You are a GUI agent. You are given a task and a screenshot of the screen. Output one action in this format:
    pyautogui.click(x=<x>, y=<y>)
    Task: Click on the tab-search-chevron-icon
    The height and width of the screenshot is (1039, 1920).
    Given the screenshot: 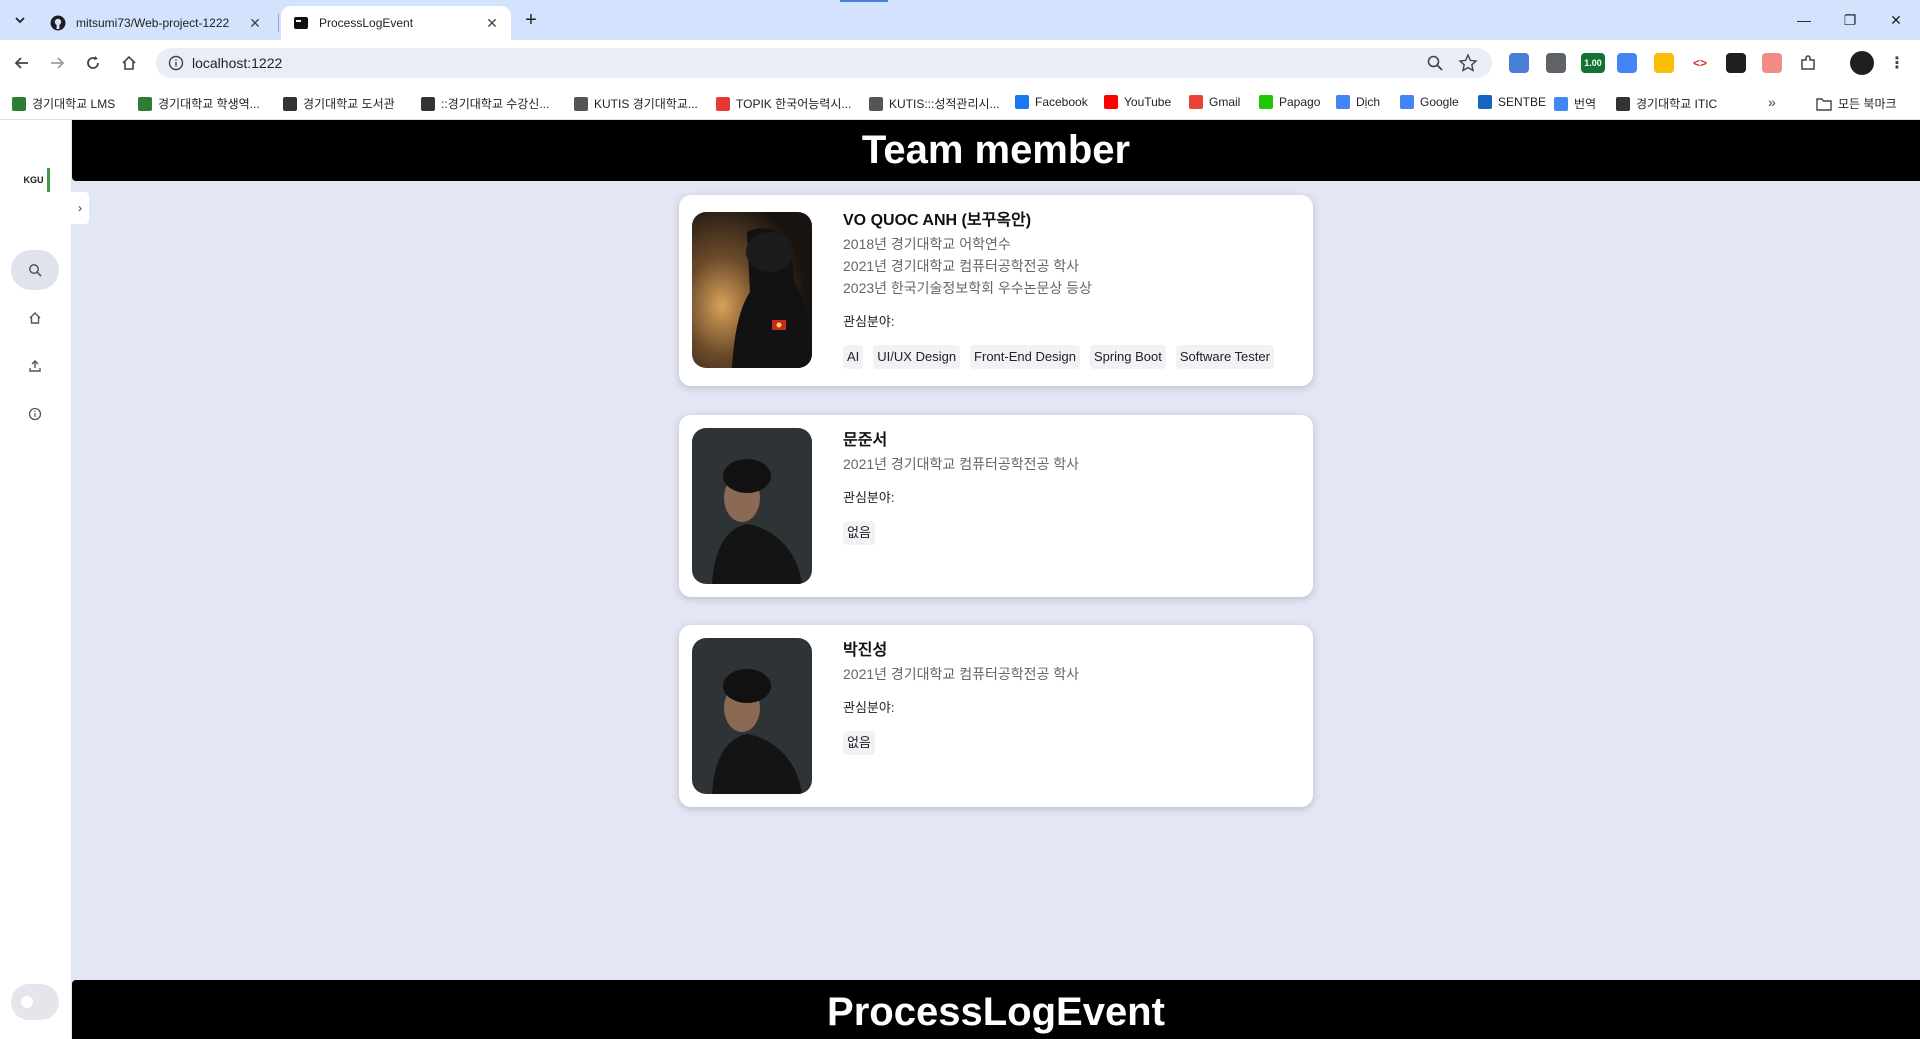 What is the action you would take?
    pyautogui.click(x=20, y=20)
    